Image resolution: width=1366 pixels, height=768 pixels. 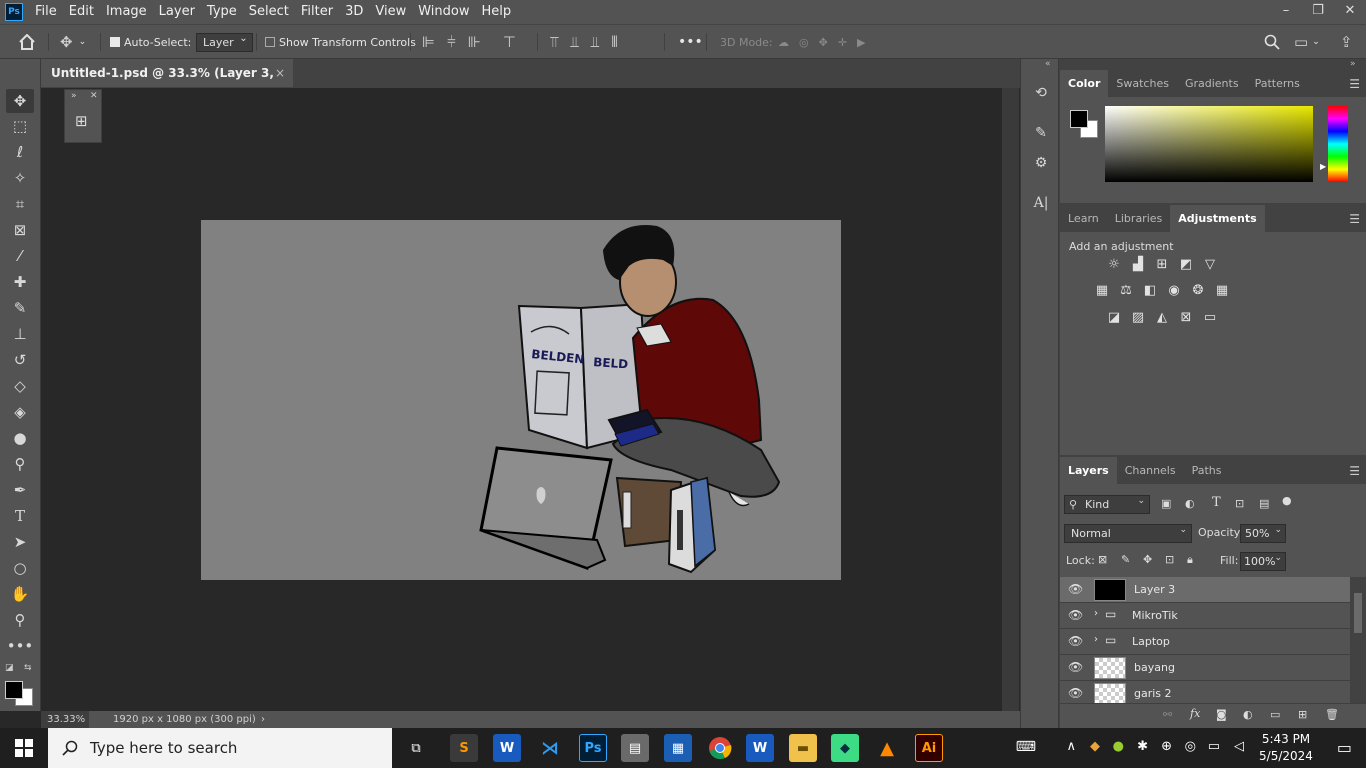 What do you see at coordinates (1275, 714) in the screenshot?
I see `new-group-icon: ▭` at bounding box center [1275, 714].